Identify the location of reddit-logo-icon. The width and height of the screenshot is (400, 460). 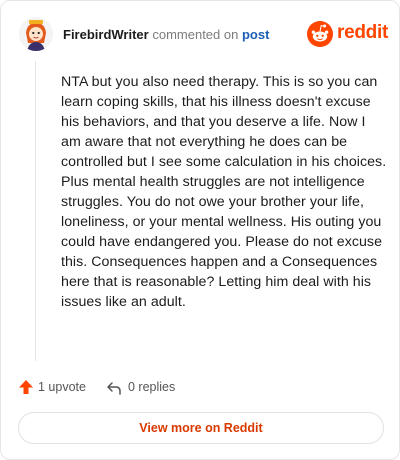
(320, 34).